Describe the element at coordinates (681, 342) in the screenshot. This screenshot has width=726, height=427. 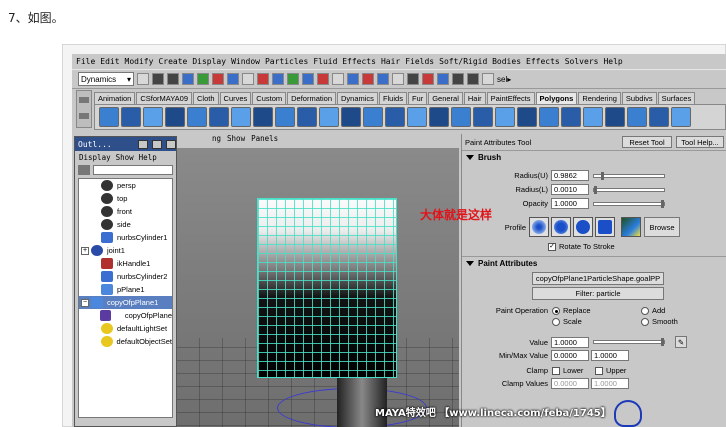
I see `pick-color-icon: ✎` at that location.